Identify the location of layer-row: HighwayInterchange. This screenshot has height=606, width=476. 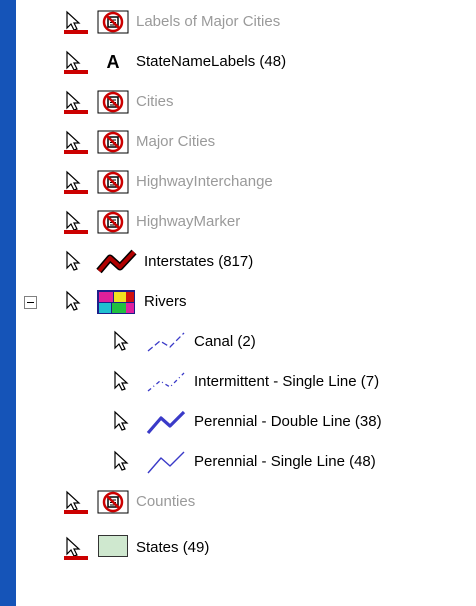
(168, 182).